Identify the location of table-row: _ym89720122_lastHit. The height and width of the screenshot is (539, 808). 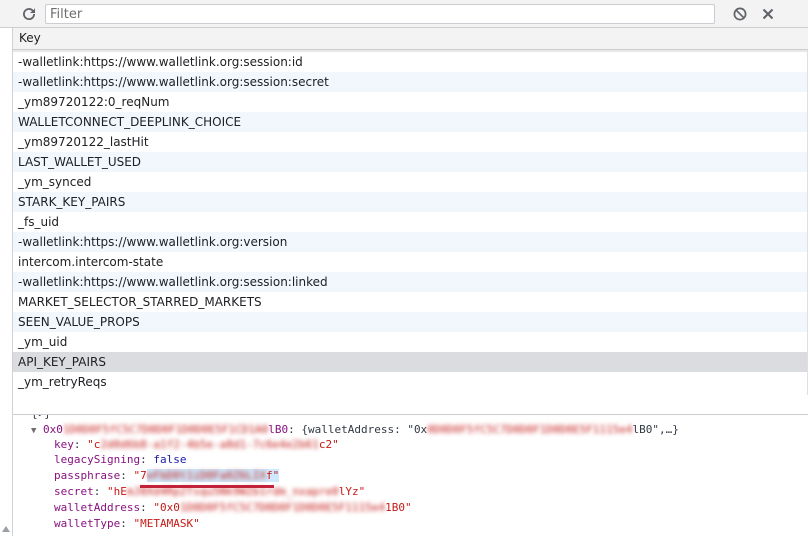
(410, 142).